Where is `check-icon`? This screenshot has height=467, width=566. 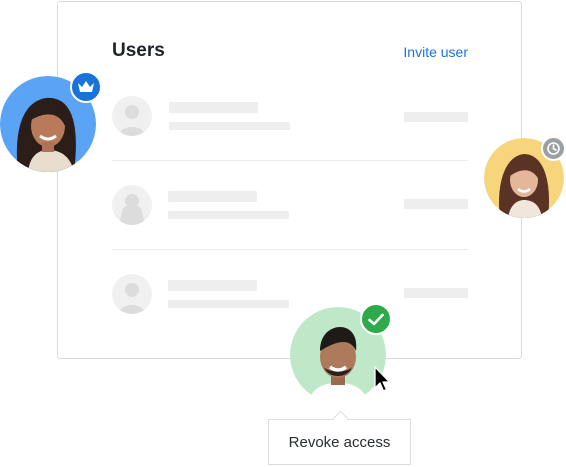
check-icon is located at coordinates (376, 319).